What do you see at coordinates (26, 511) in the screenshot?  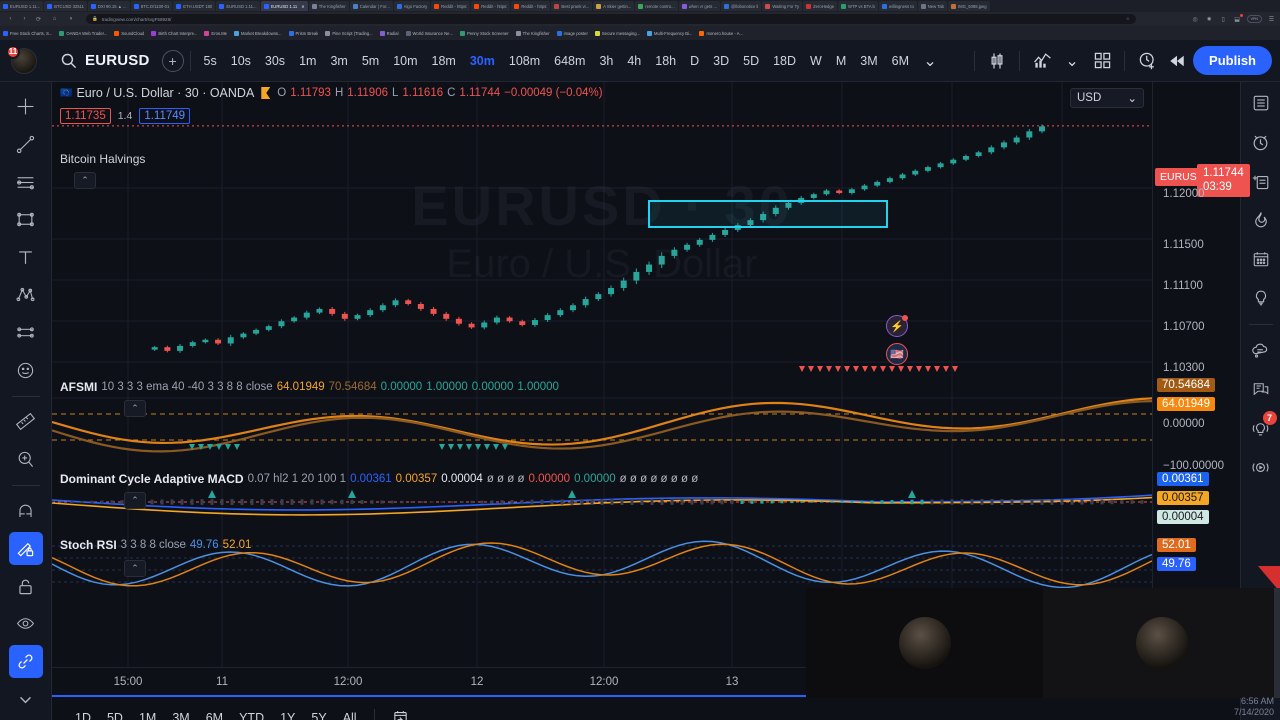 I see `magnet-tool` at bounding box center [26, 511].